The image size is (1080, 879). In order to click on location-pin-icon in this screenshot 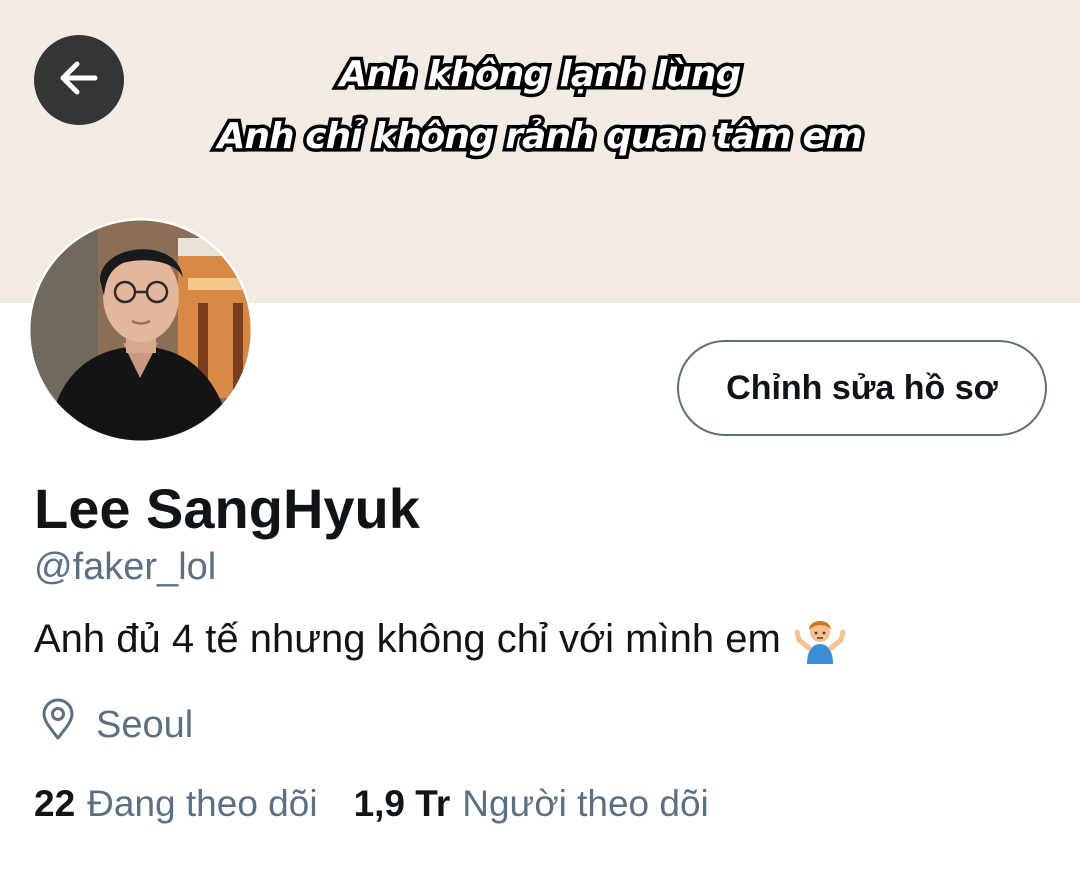, I will do `click(66, 725)`.